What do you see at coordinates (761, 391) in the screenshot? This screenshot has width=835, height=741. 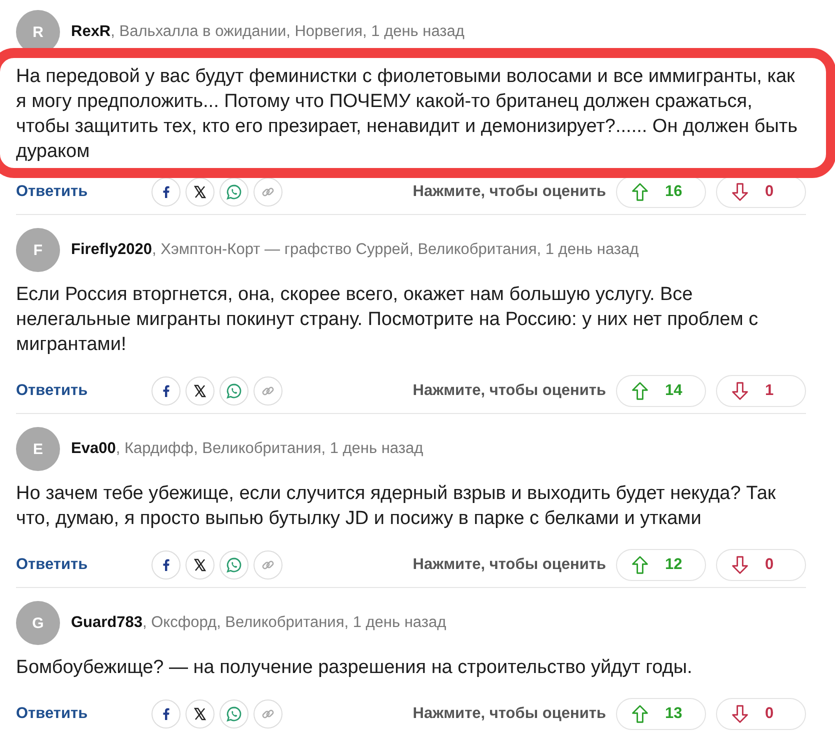 I see `downvote-button: 1` at bounding box center [761, 391].